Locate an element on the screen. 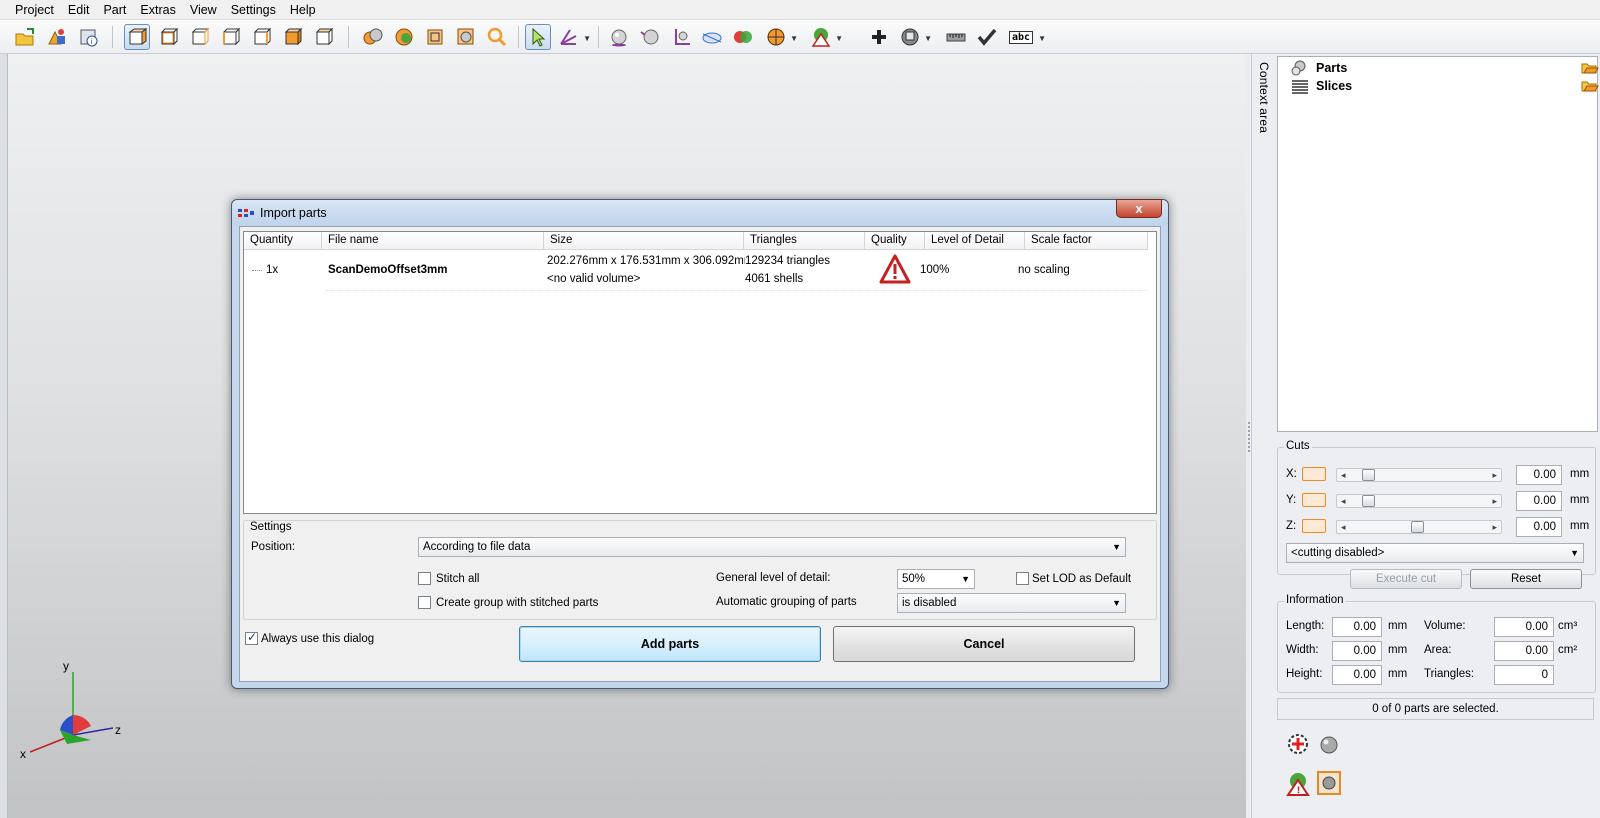 The height and width of the screenshot is (818, 1600). fix-warning-icon: ▼ is located at coordinates (825, 37).